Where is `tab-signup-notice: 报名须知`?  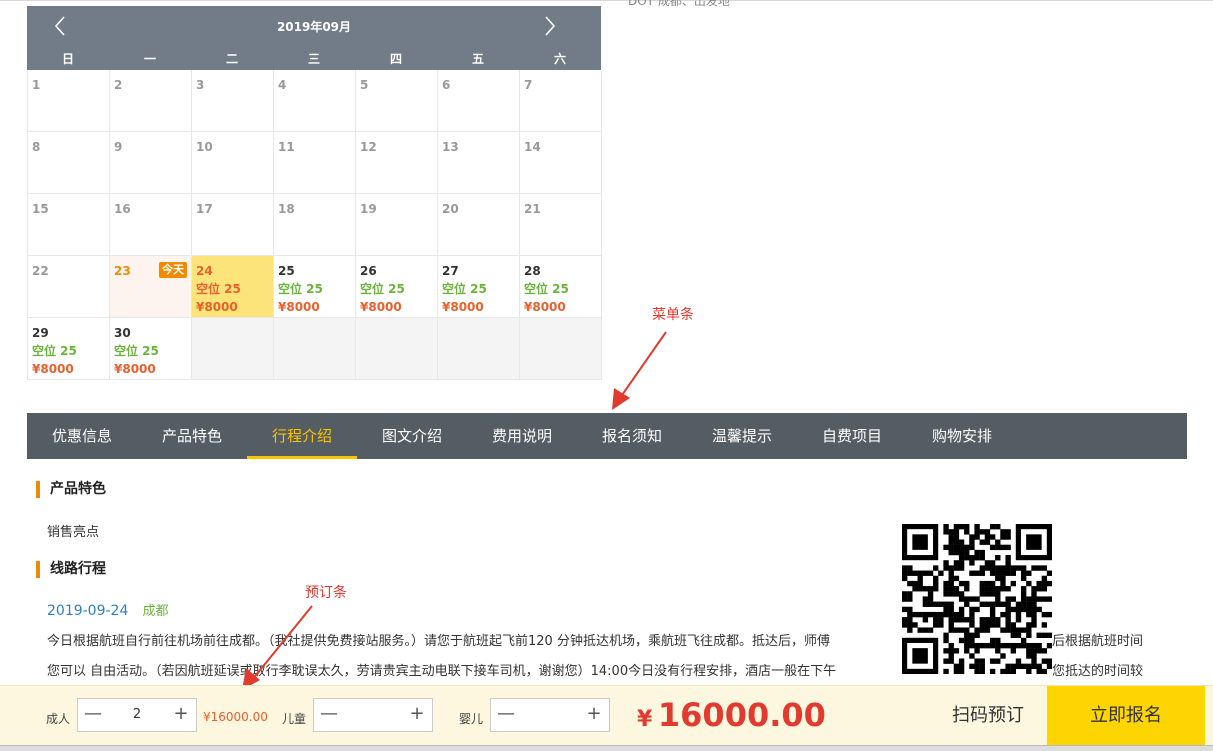
tab-signup-notice: 报名须知 is located at coordinates (632, 436).